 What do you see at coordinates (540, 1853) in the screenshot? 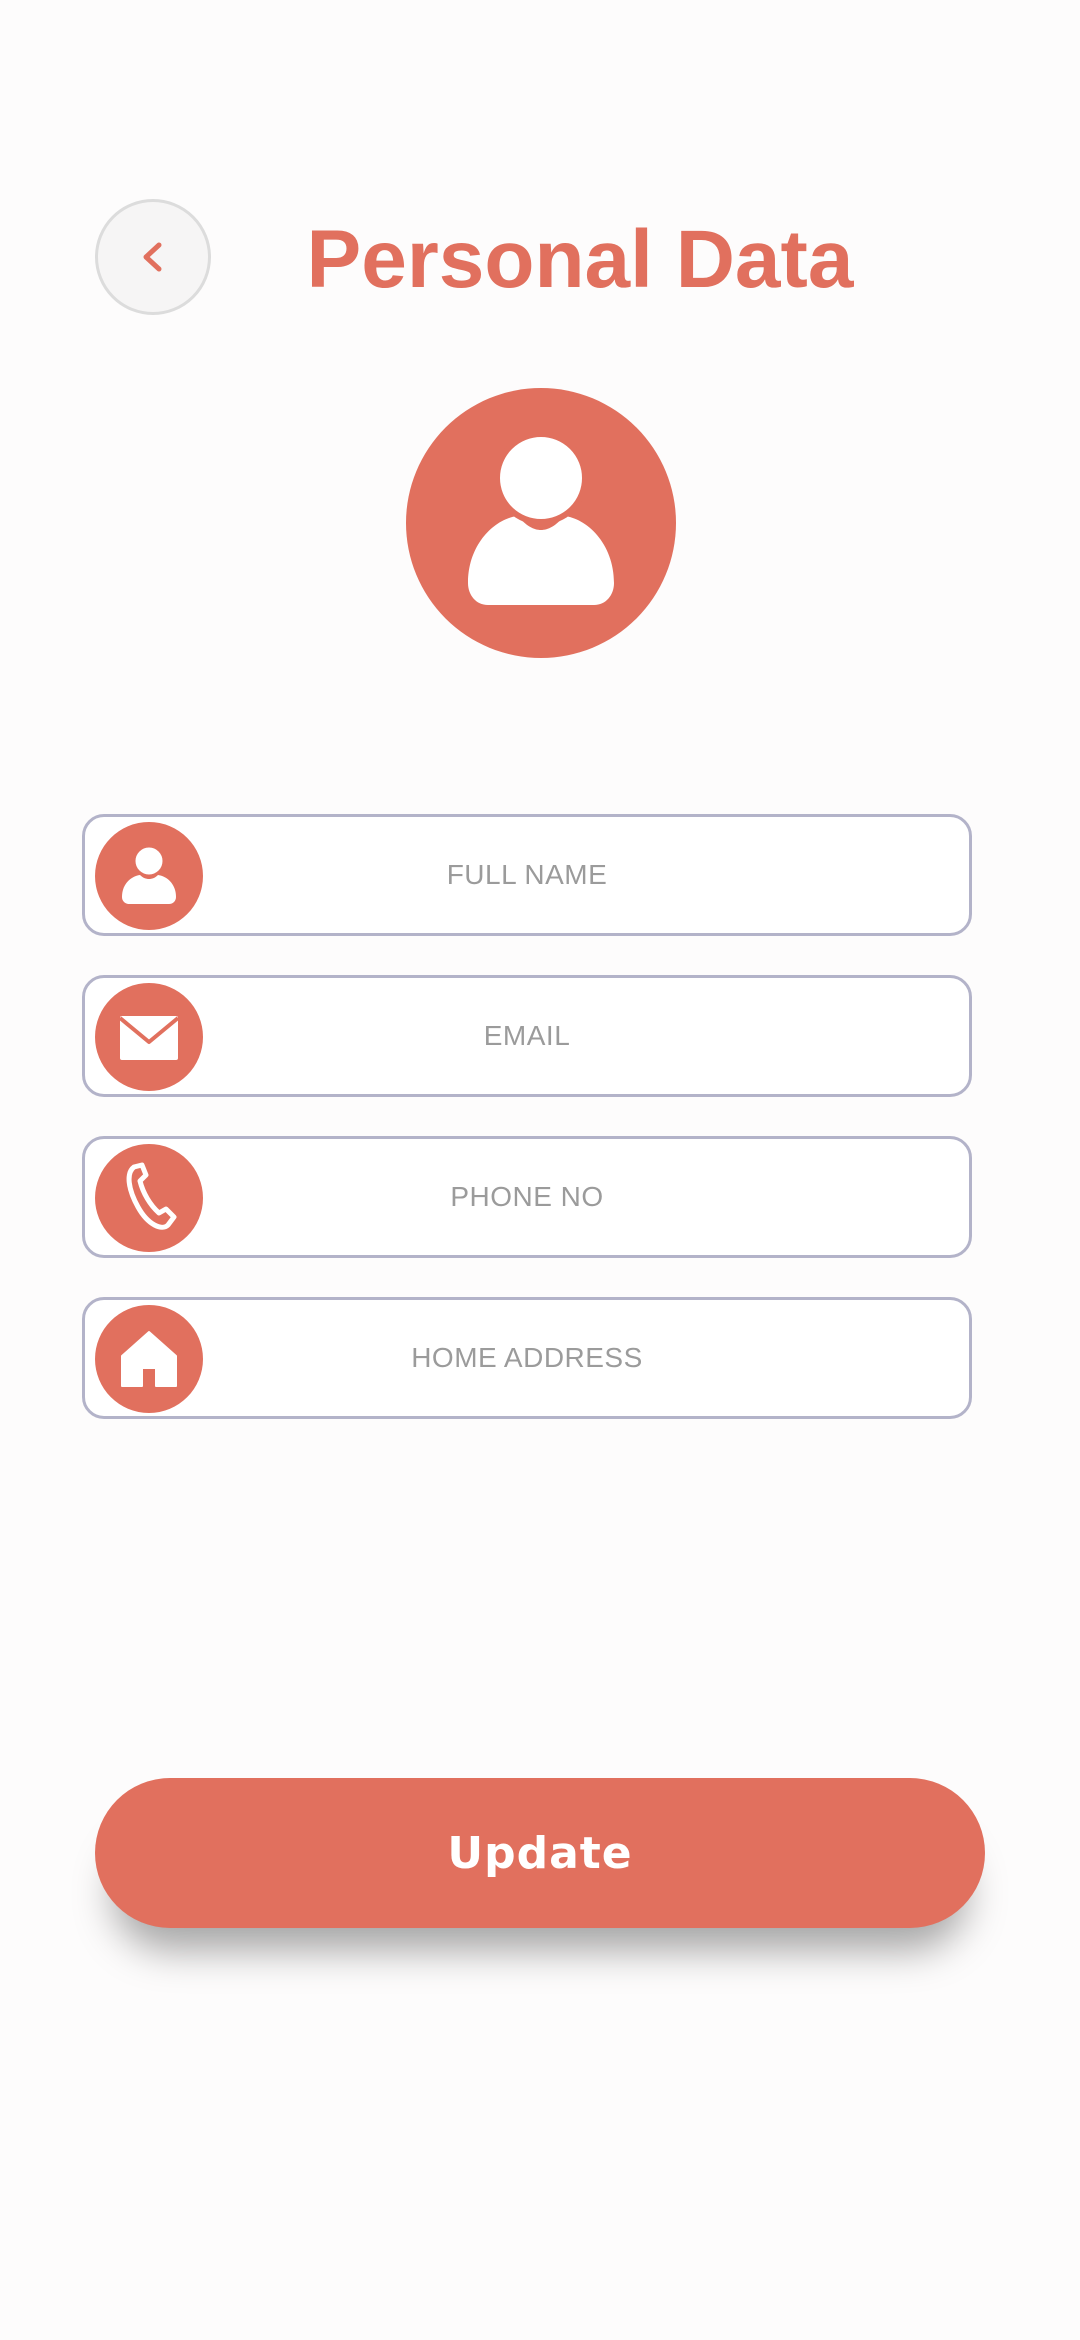
I see `update-button: Update` at bounding box center [540, 1853].